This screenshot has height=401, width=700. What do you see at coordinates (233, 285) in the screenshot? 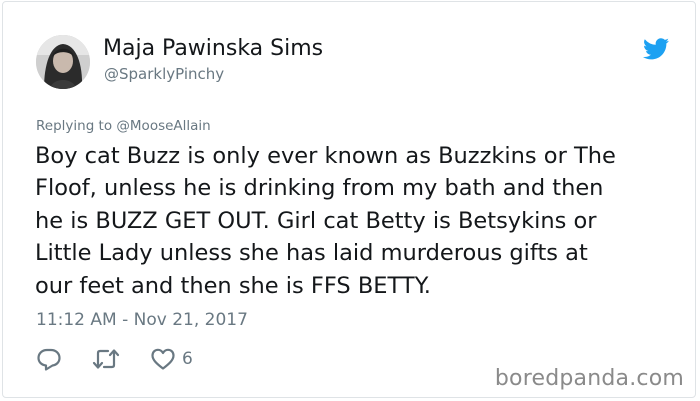
I see `tweet-text-line: our feet and then she is FFS BETTY.` at bounding box center [233, 285].